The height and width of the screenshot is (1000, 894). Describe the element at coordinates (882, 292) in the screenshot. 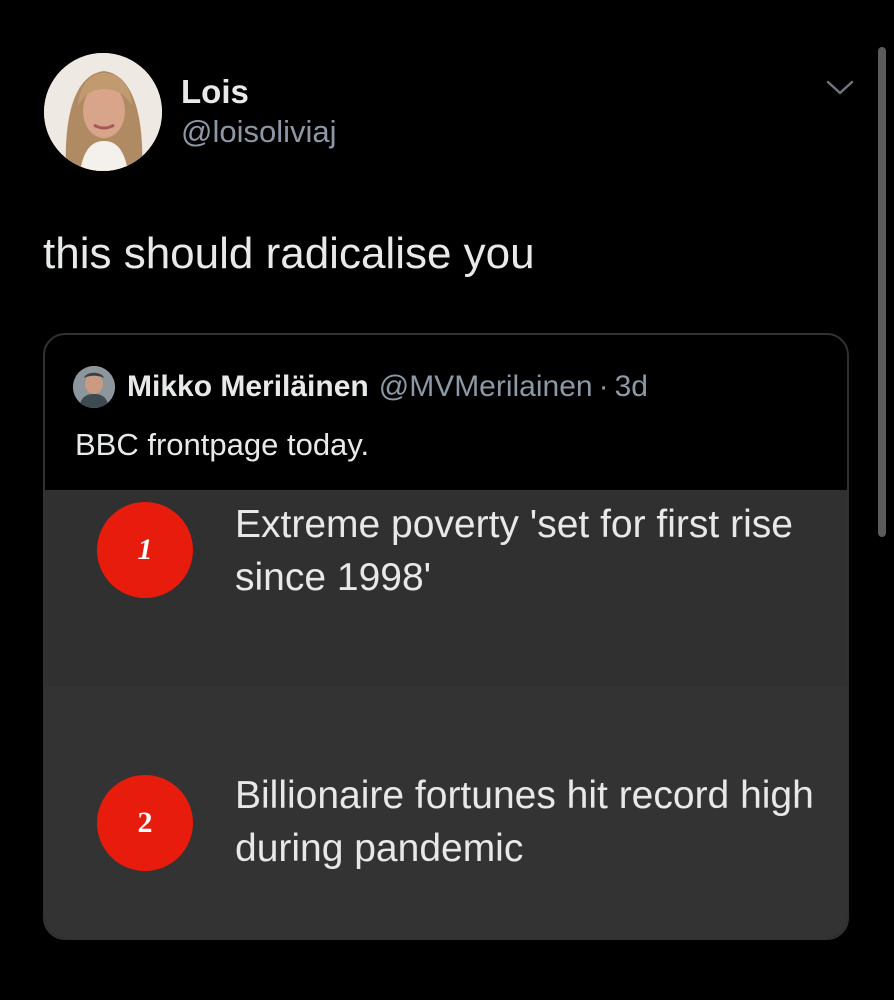

I see `scrollbar` at that location.